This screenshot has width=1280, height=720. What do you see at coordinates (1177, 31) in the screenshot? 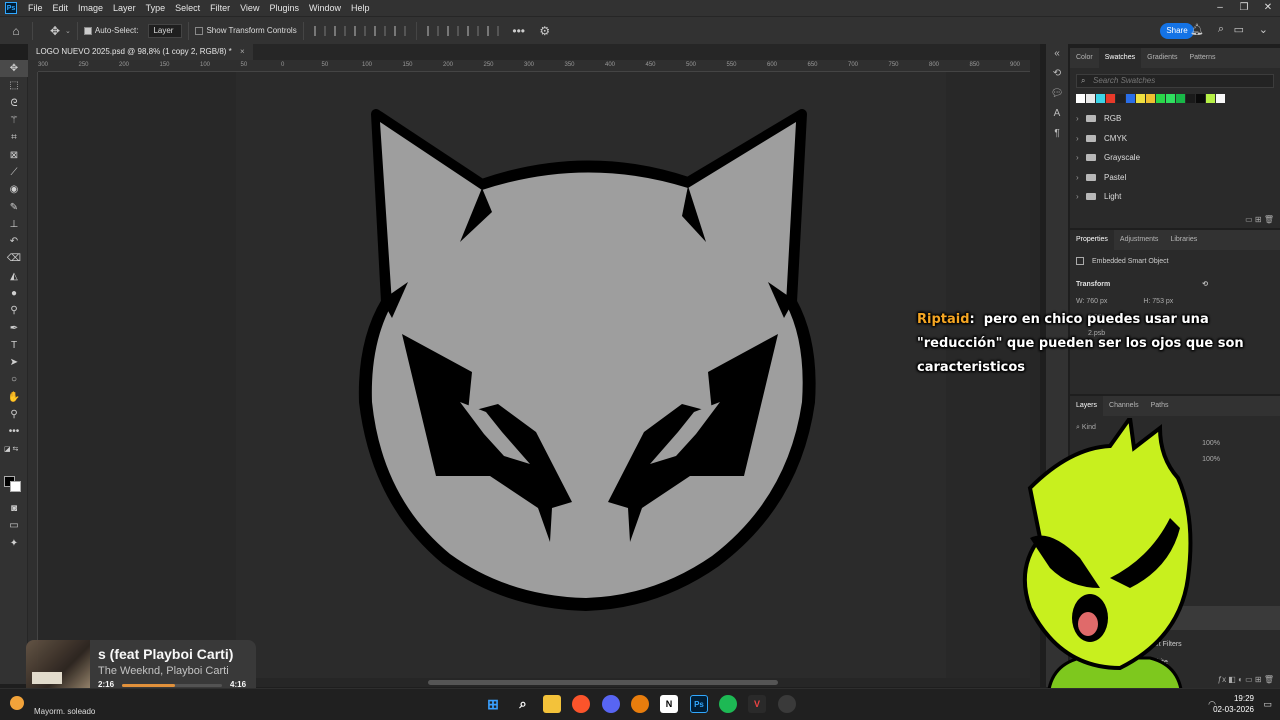
I see `share-button: Share` at bounding box center [1177, 31].